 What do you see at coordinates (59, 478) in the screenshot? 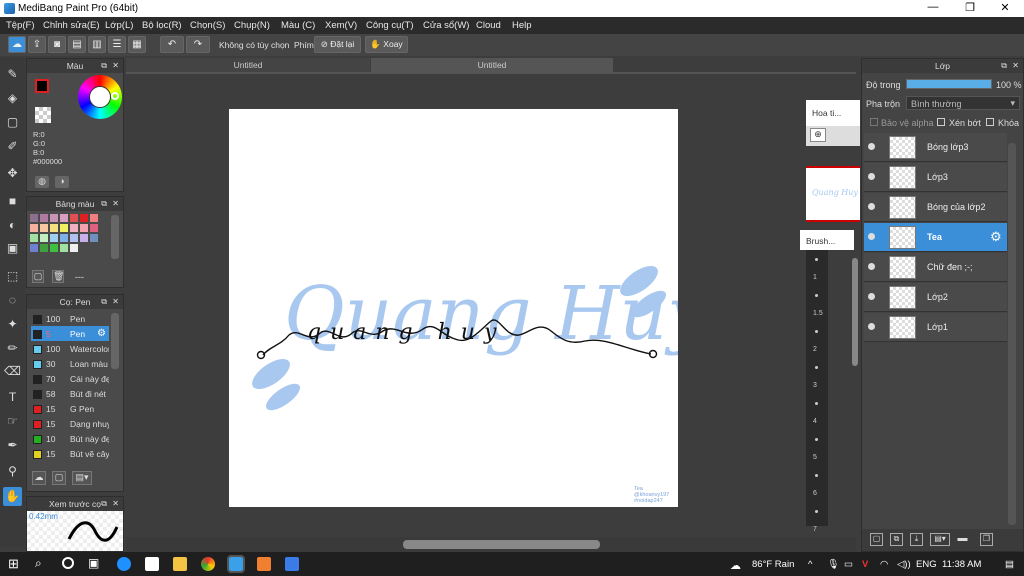
I see `add-brush-icon: ▢` at bounding box center [59, 478].